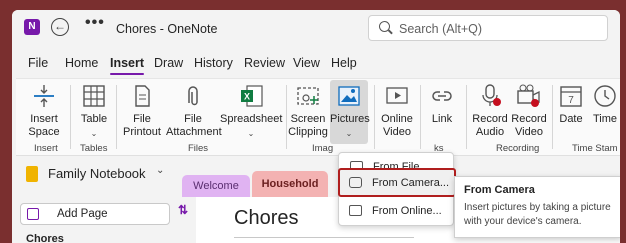  What do you see at coordinates (442, 119) in the screenshot?
I see `link-label: Link` at bounding box center [442, 119].